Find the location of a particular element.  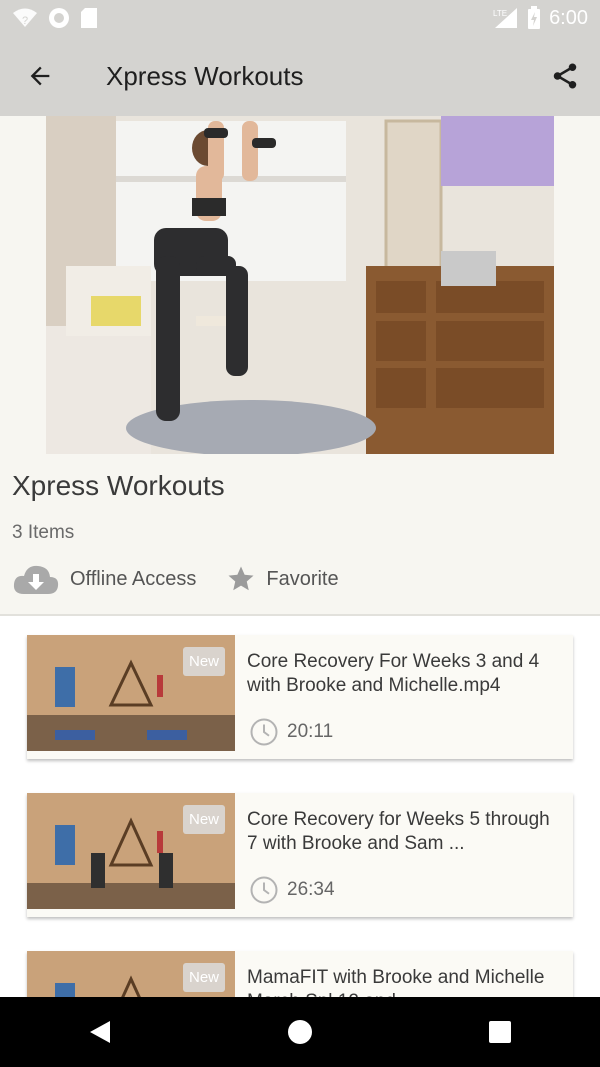

favorite-button: Favorite is located at coordinates (282, 579).